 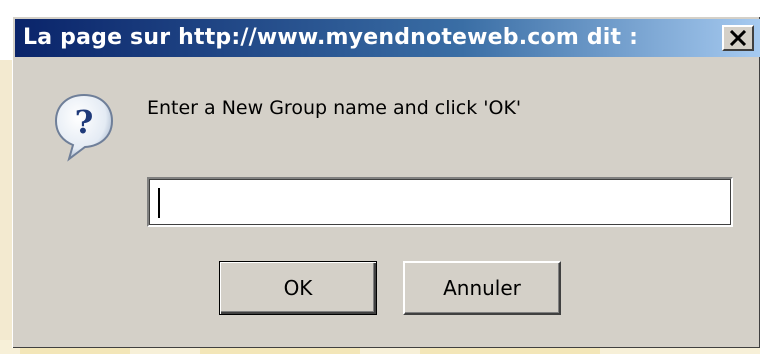 I want to click on text-caret, so click(x=159, y=203).